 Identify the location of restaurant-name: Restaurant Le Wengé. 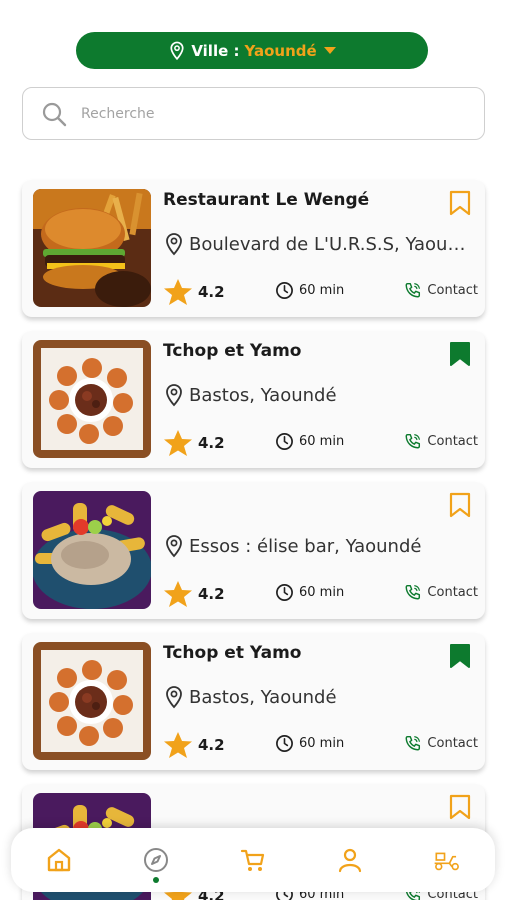
(266, 200).